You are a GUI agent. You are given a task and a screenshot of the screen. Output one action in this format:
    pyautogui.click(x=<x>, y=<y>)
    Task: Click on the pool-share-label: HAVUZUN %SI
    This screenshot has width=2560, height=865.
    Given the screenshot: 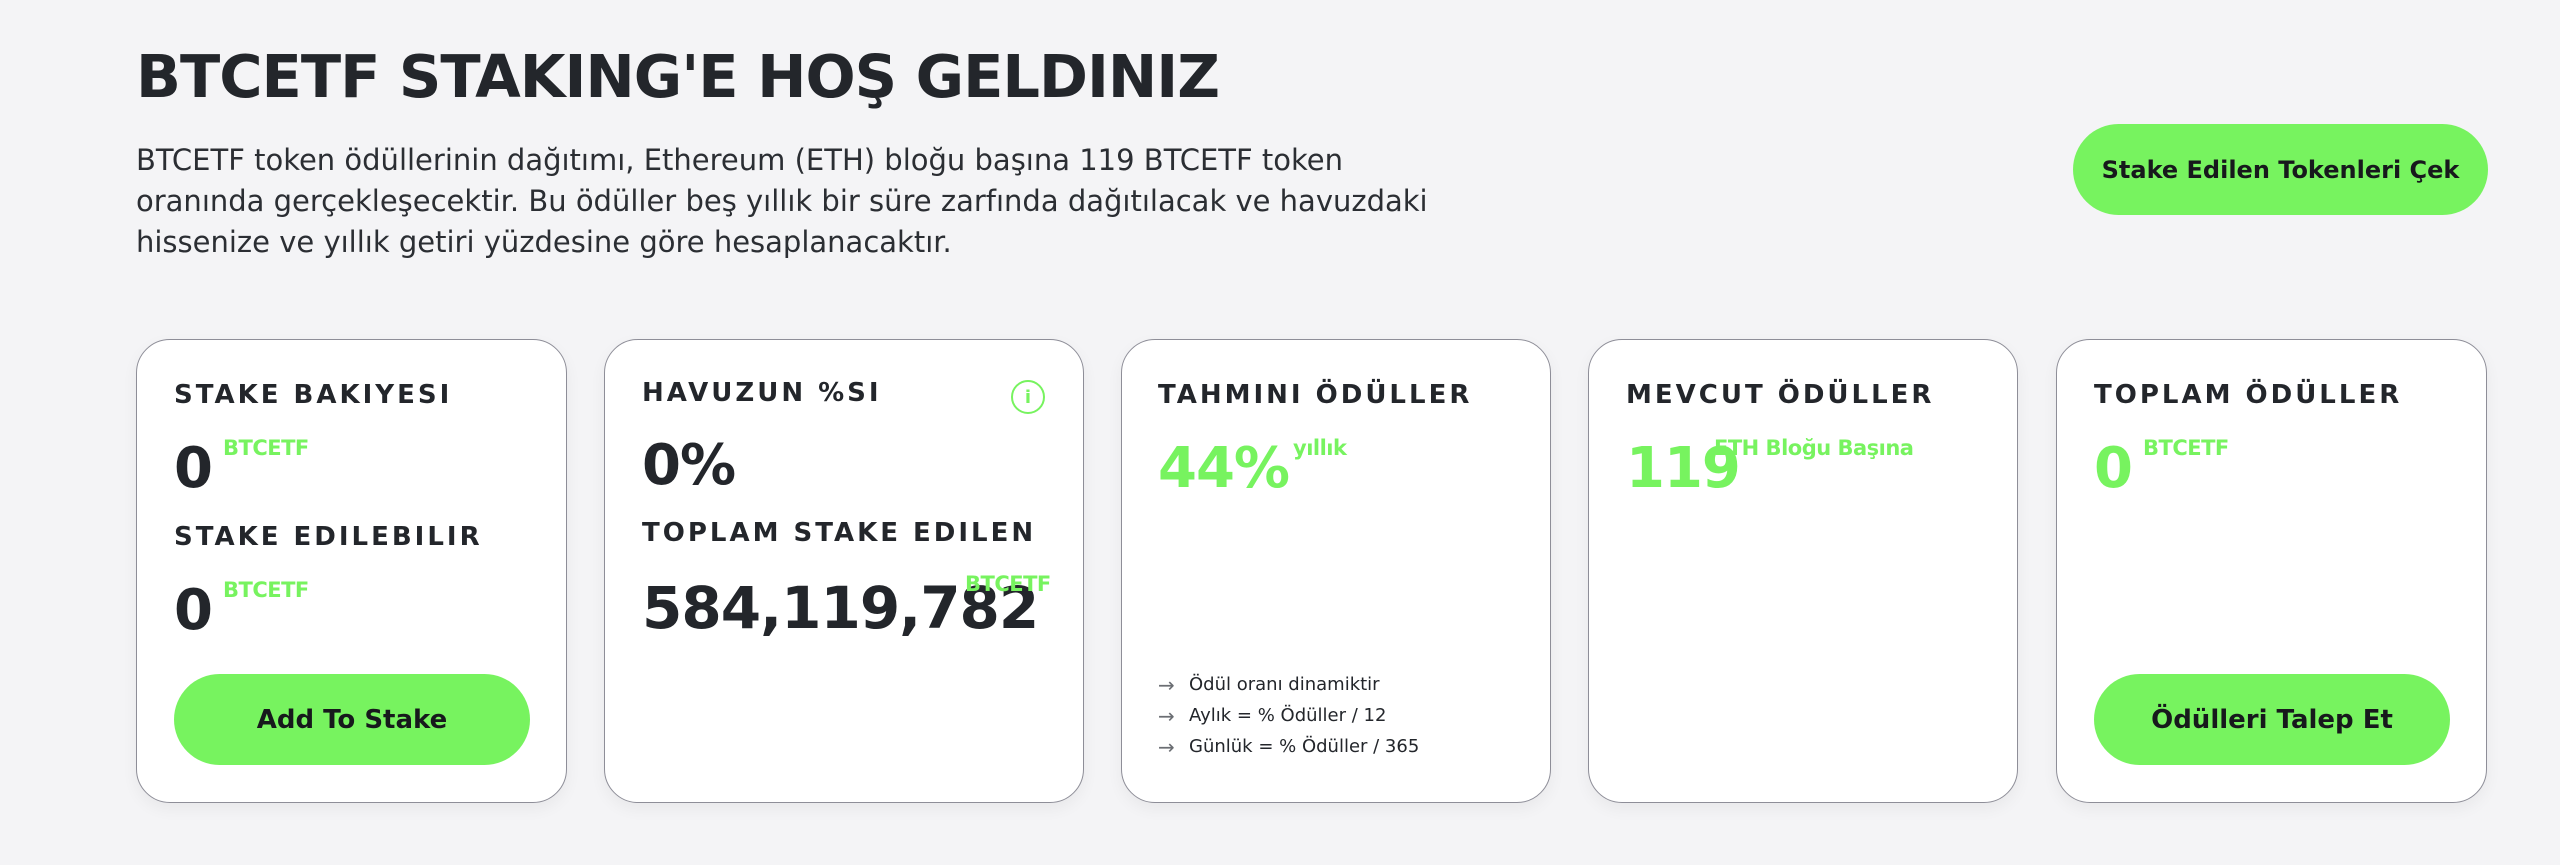 What is the action you would take?
    pyautogui.click(x=762, y=393)
    